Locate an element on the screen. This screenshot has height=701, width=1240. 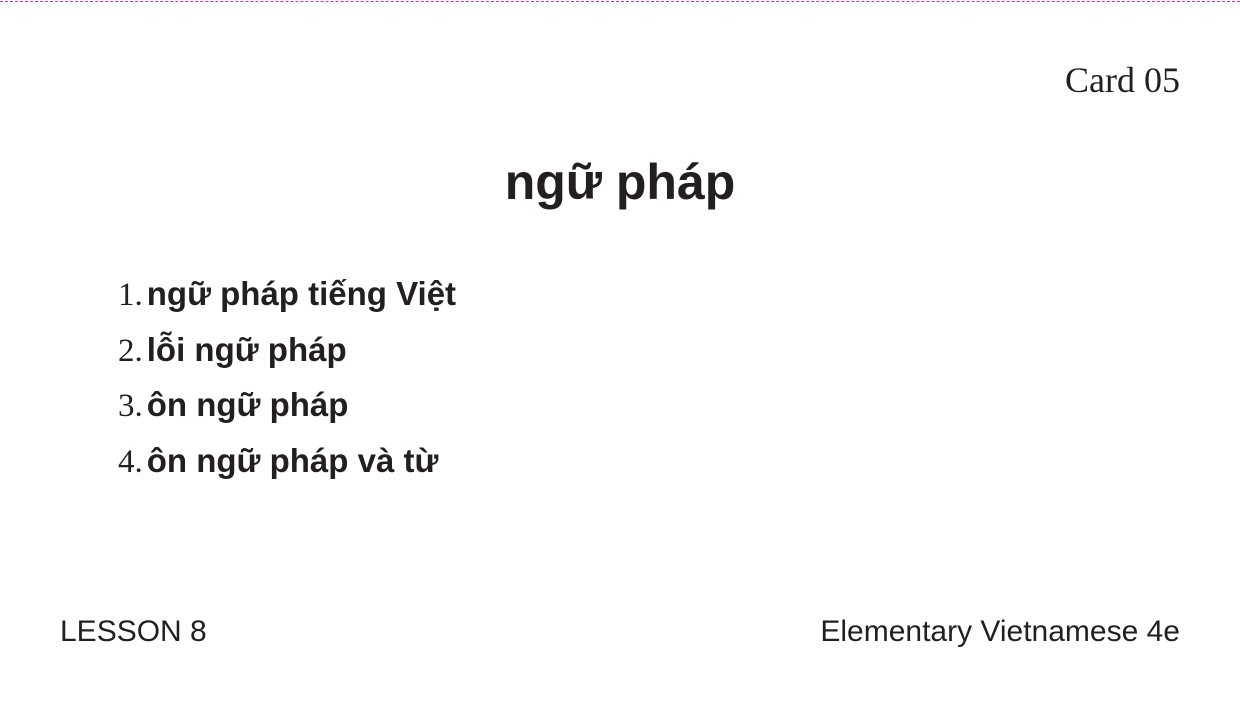
phrase-text: ngữ pháp tiếng Việt is located at coordinates (301, 293).